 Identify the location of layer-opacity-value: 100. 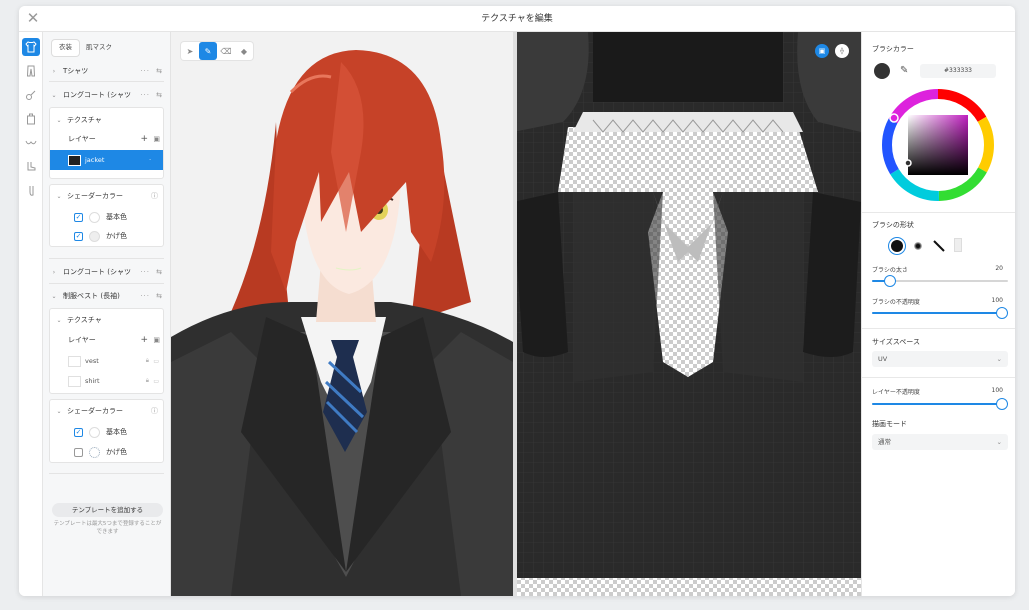
(997, 390).